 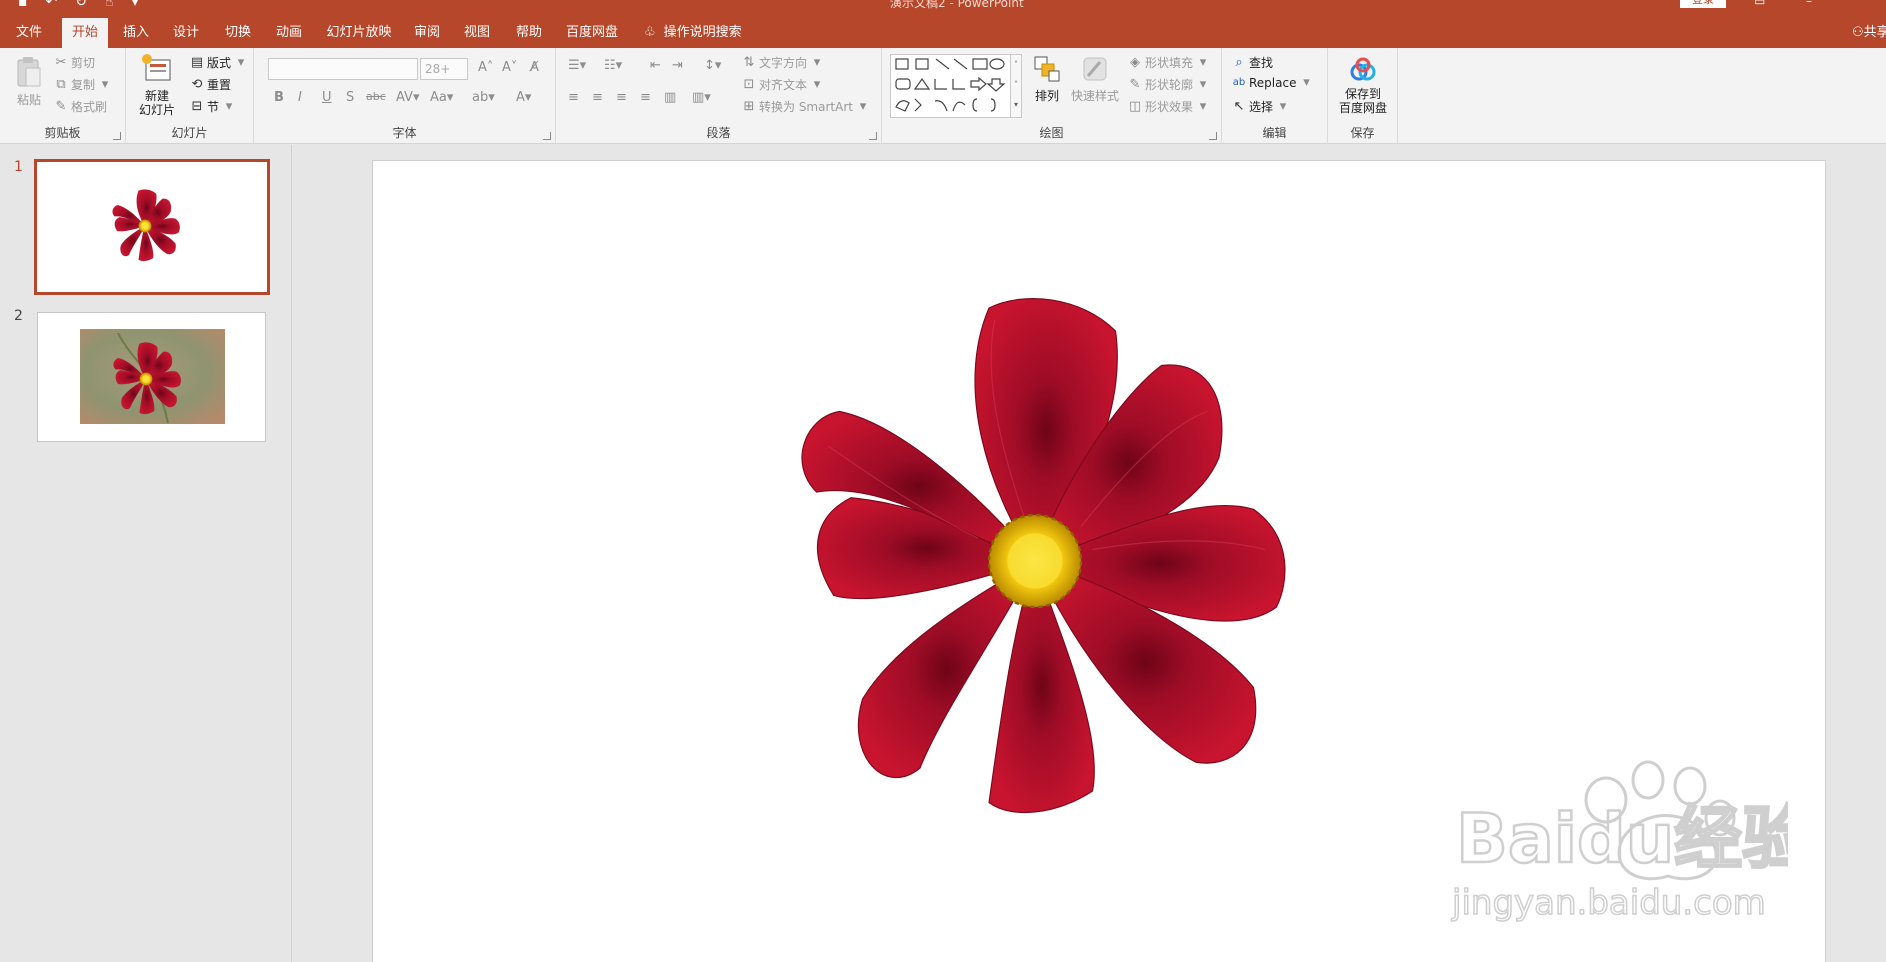 What do you see at coordinates (1809, 4) in the screenshot?
I see `minimize-icon: –` at bounding box center [1809, 4].